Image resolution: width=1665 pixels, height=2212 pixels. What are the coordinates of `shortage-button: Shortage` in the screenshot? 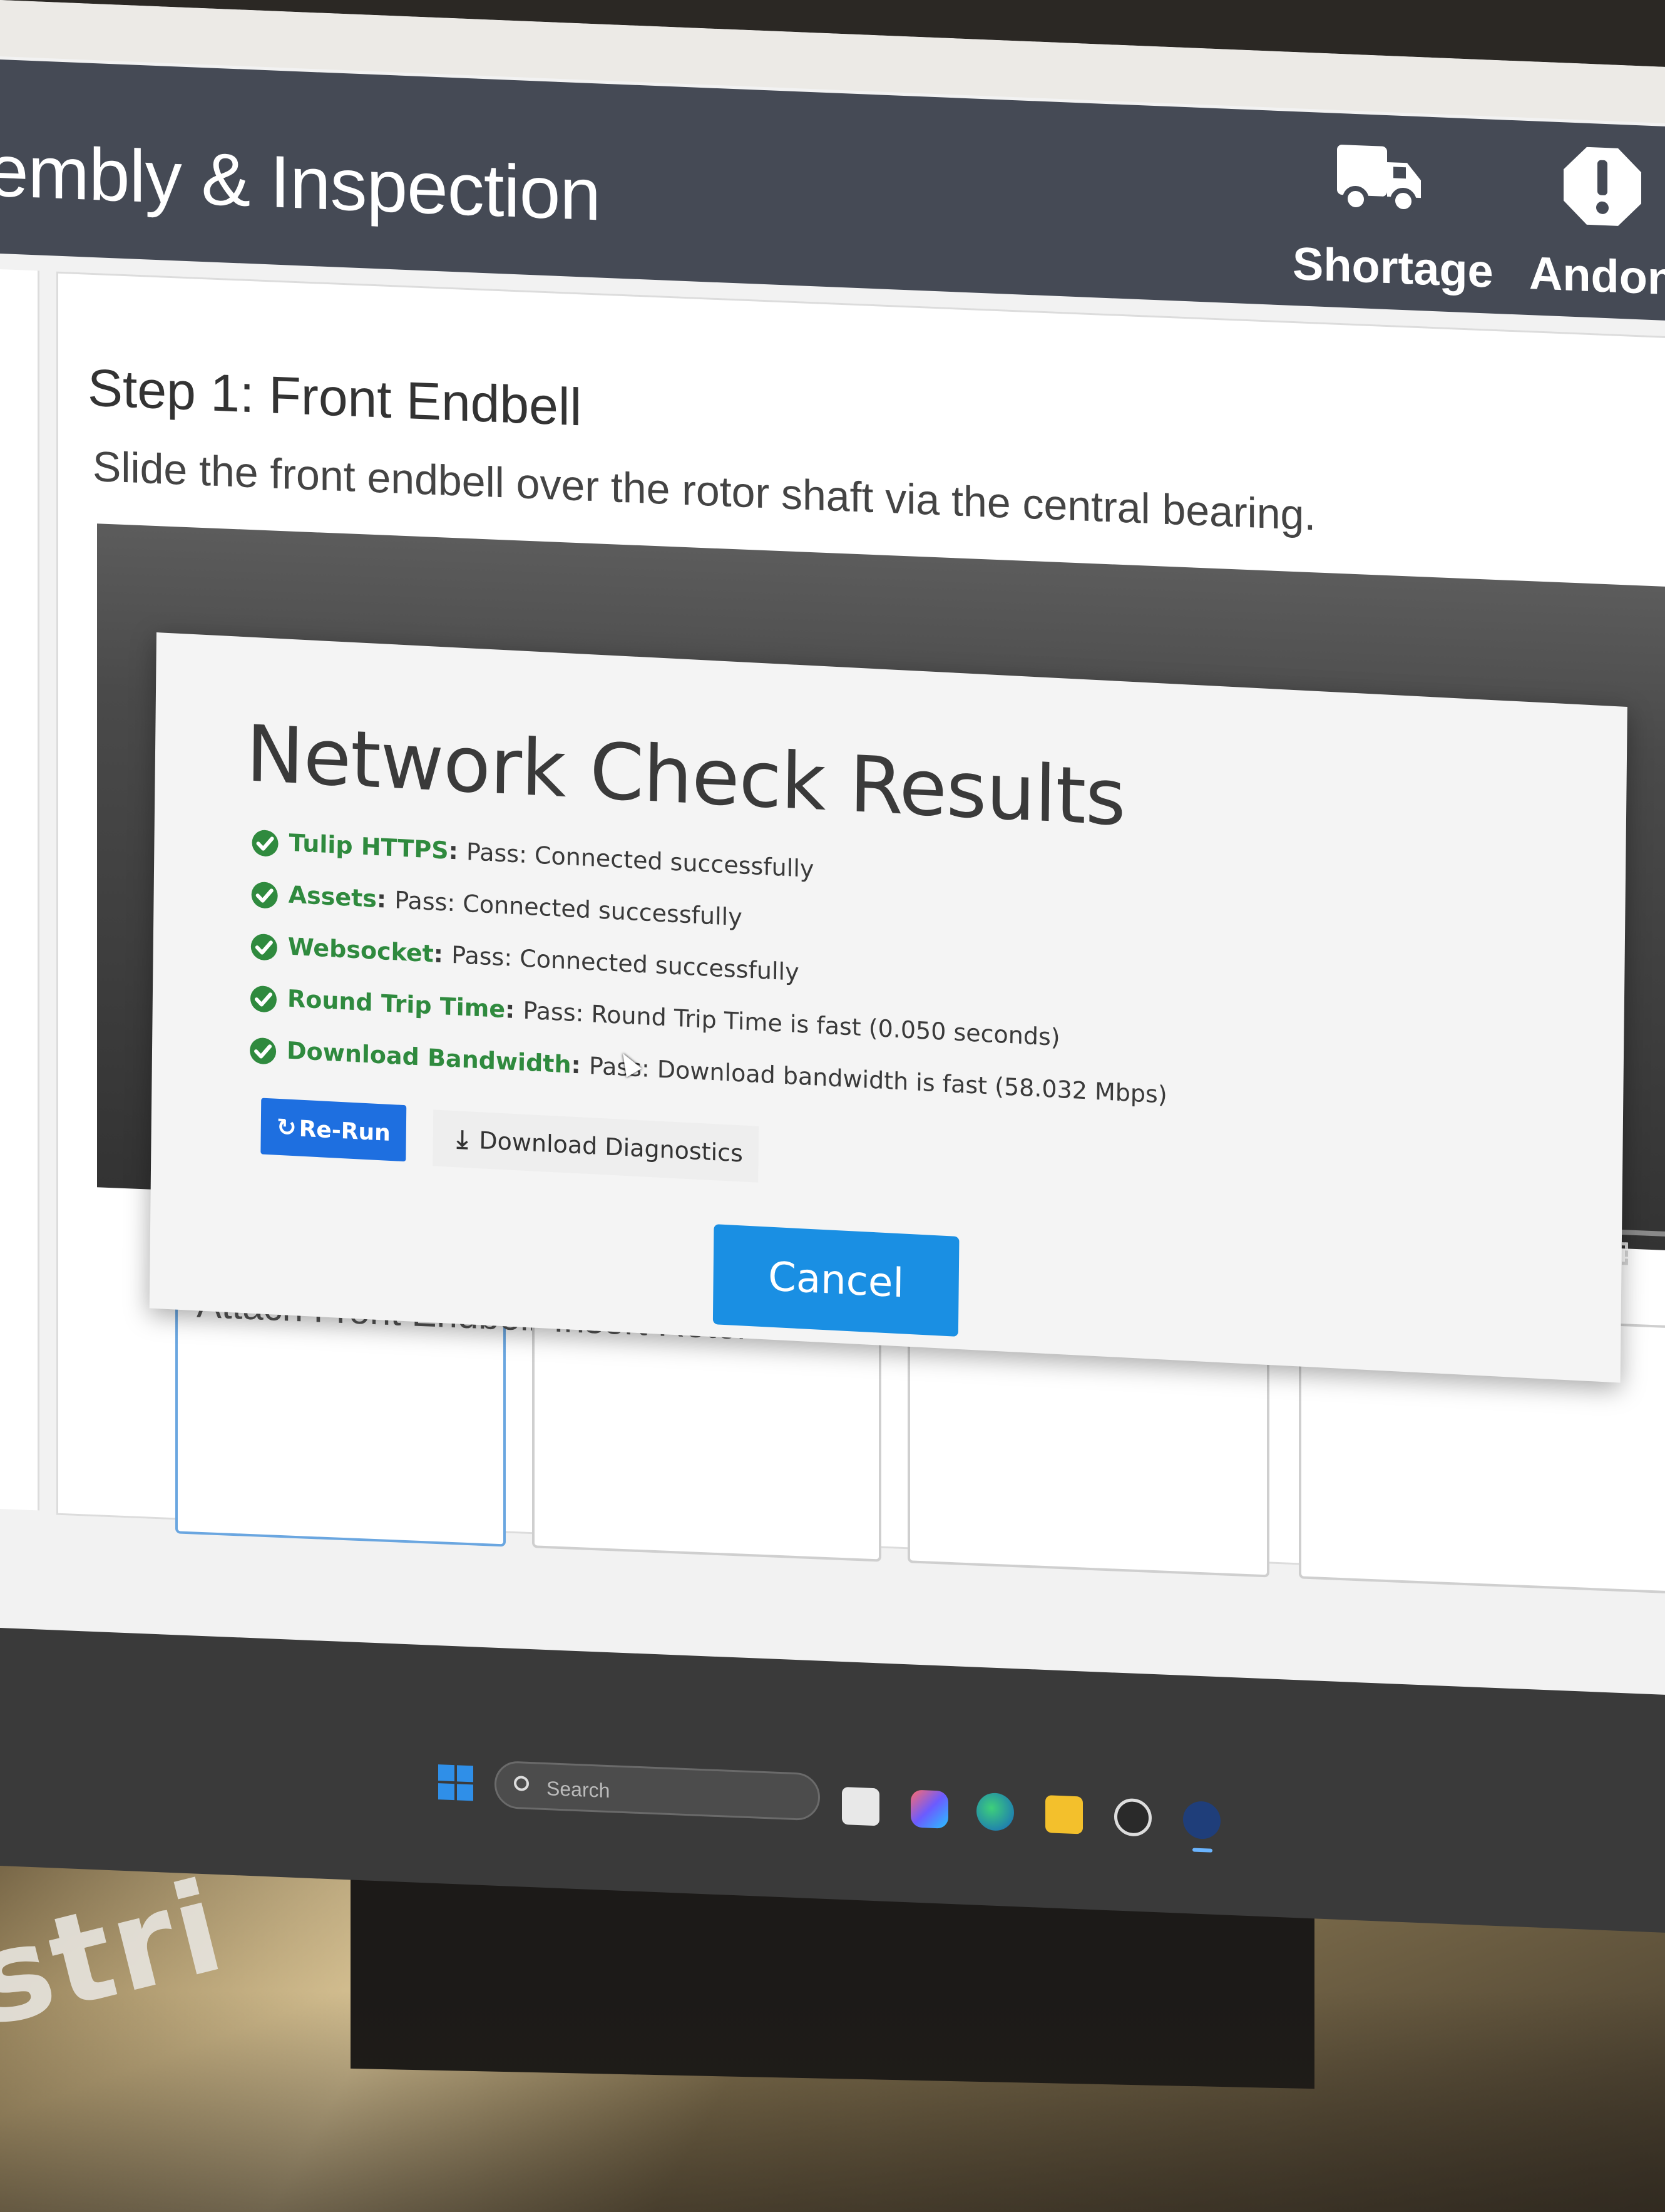 It's located at (1393, 215).